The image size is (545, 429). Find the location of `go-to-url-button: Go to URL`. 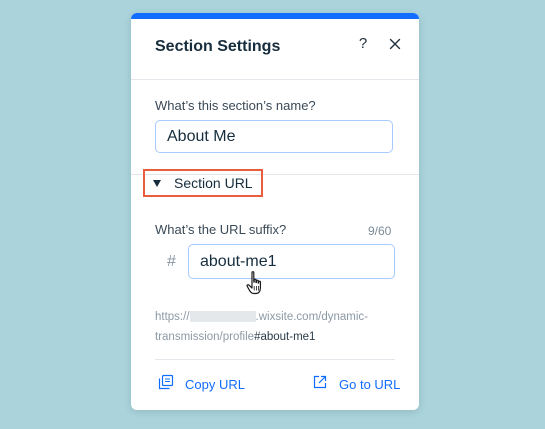

go-to-url-button: Go to URL is located at coordinates (356, 384).